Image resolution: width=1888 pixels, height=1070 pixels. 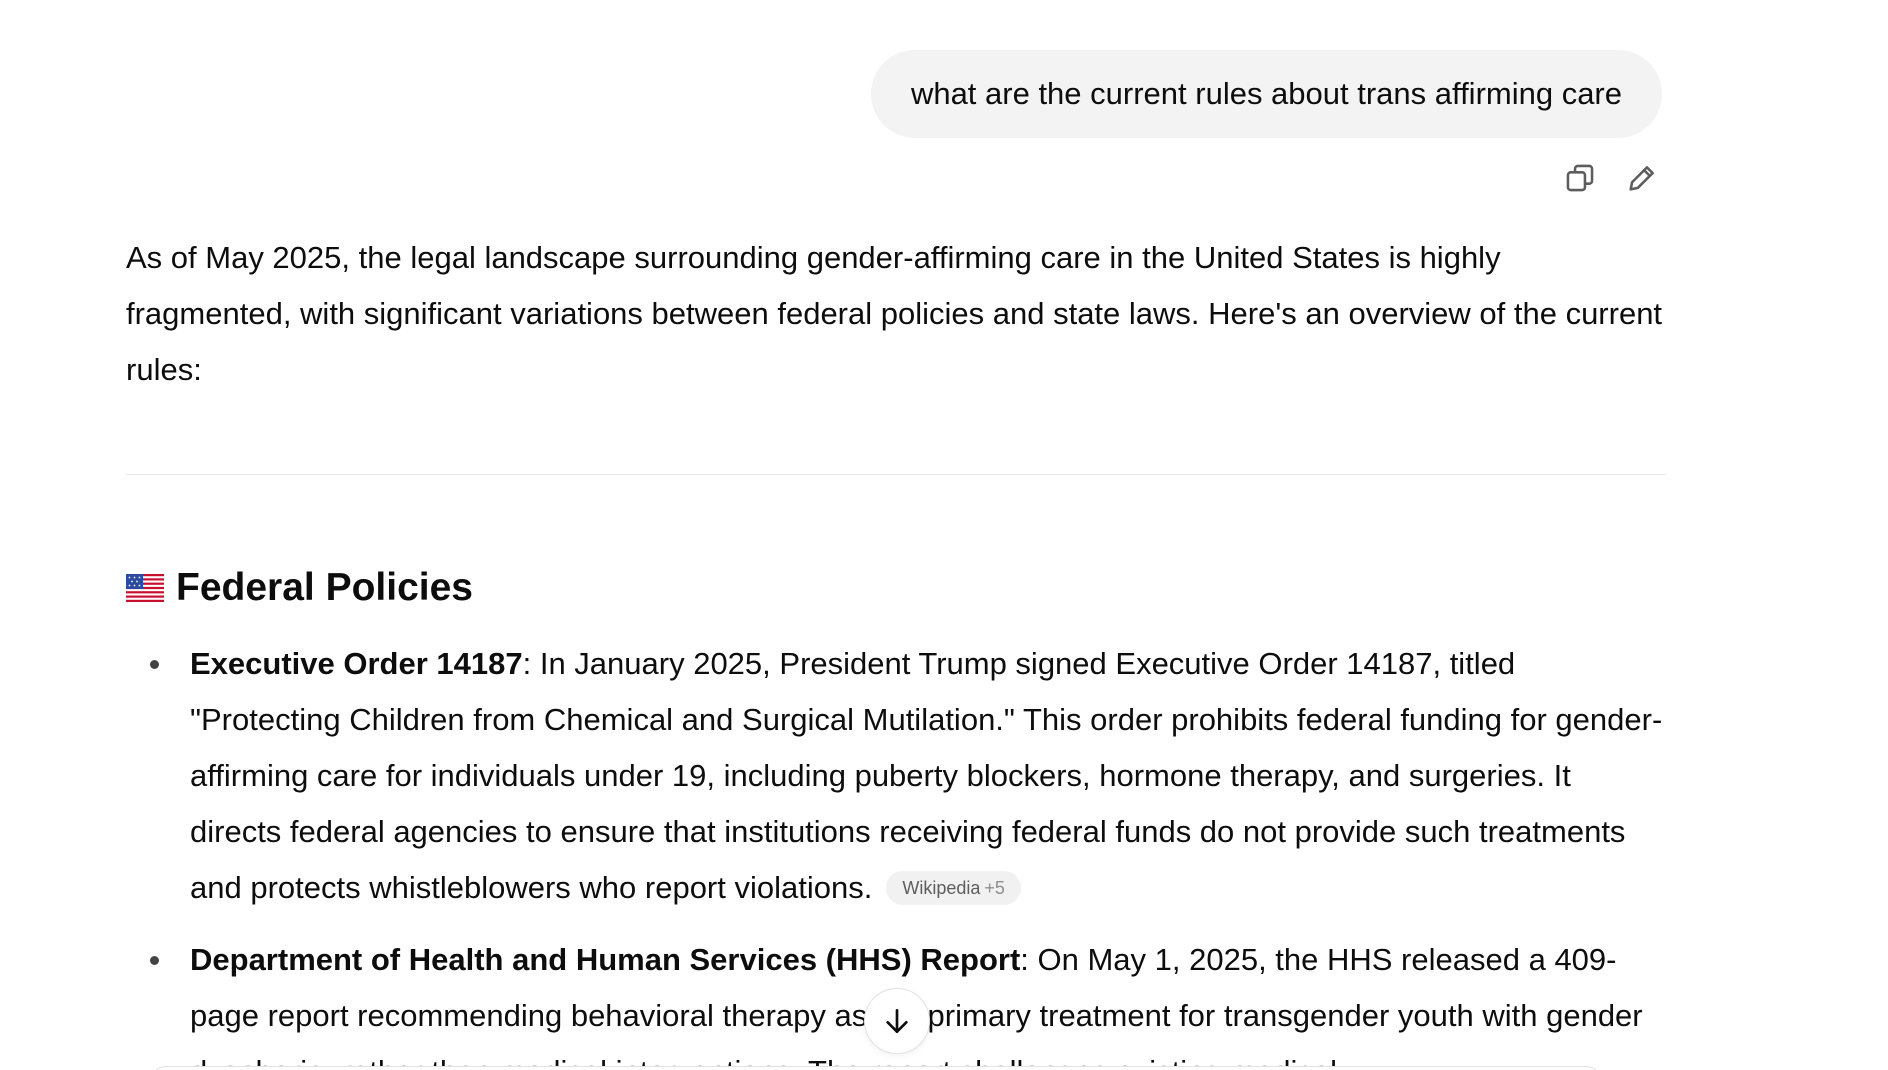 What do you see at coordinates (941, 888) in the screenshot?
I see `citation-source: Wikipedia` at bounding box center [941, 888].